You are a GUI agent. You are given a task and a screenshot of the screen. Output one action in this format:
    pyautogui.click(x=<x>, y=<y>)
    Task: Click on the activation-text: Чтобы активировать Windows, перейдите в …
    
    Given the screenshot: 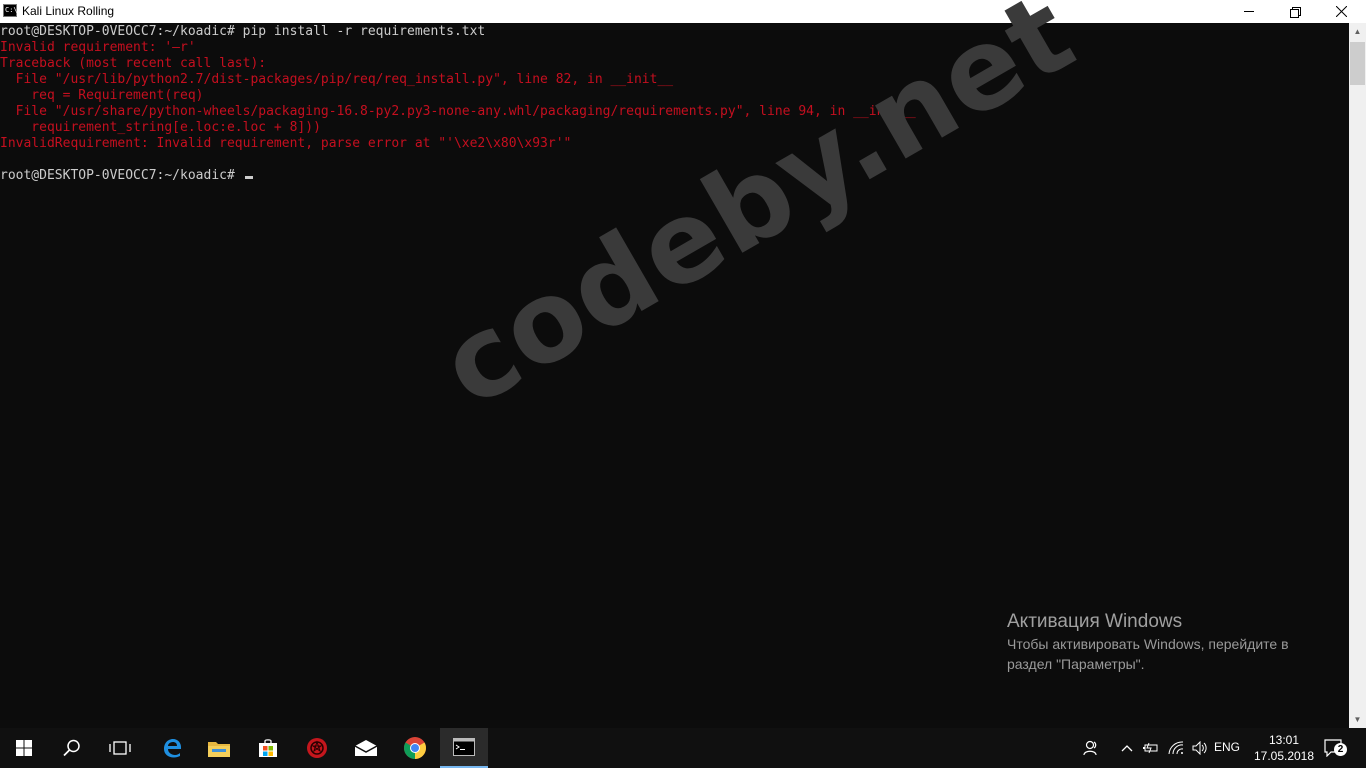 What is the action you would take?
    pyautogui.click(x=1148, y=654)
    